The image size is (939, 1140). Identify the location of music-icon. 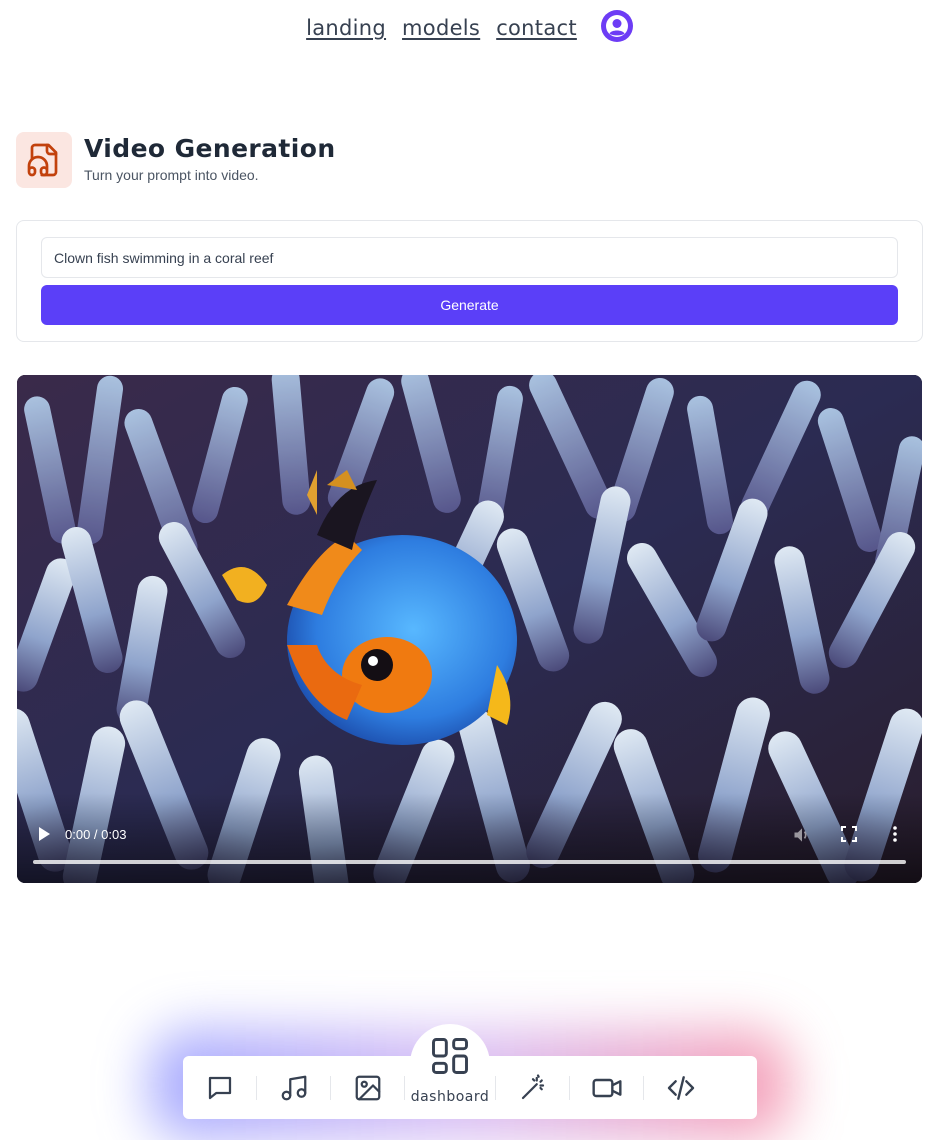
(293, 1087).